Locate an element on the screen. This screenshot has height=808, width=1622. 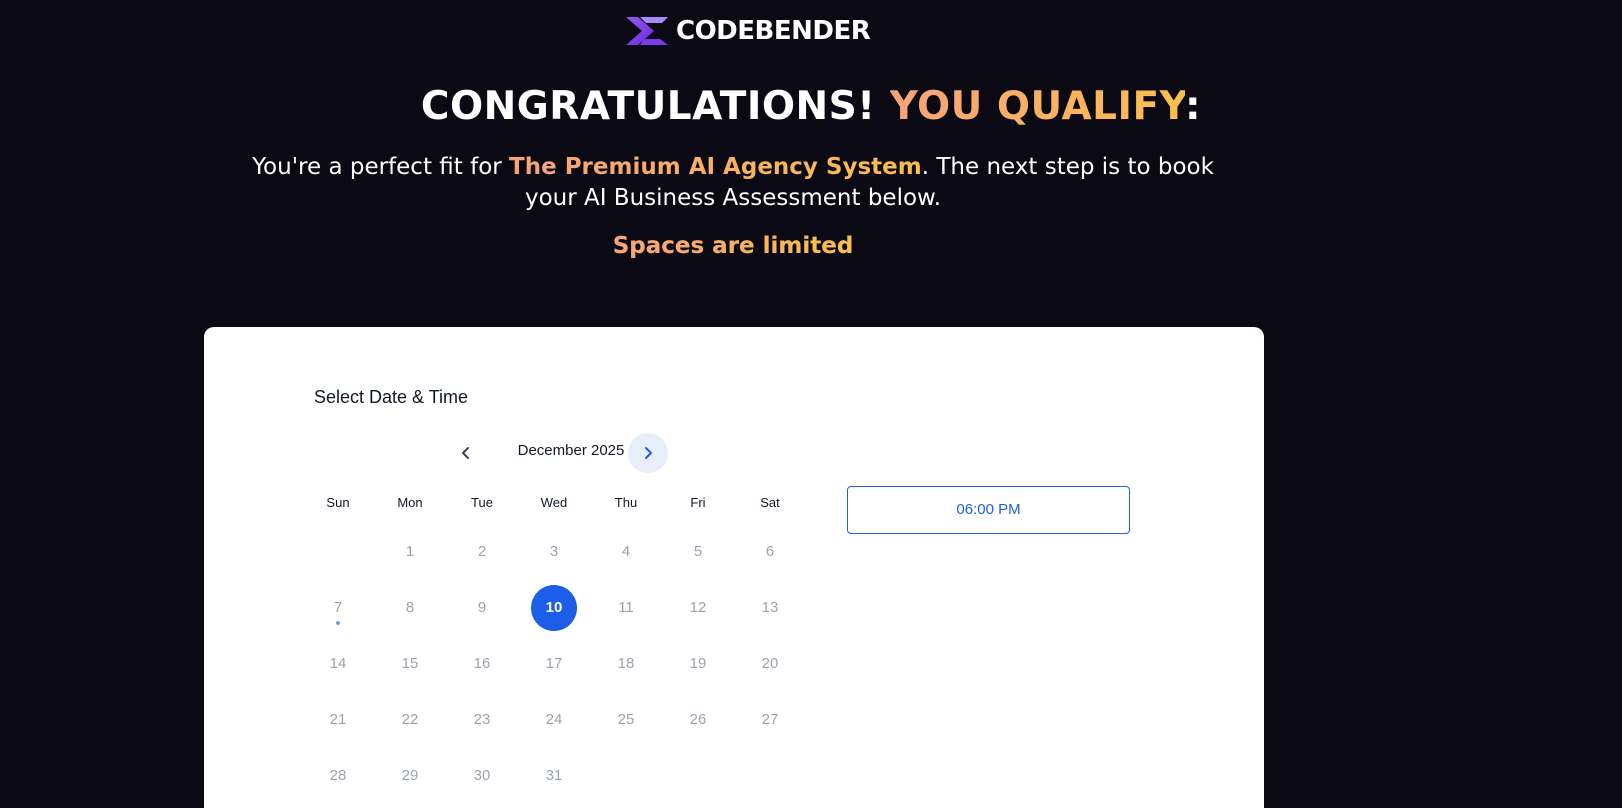
today-indicator is located at coordinates (338, 623).